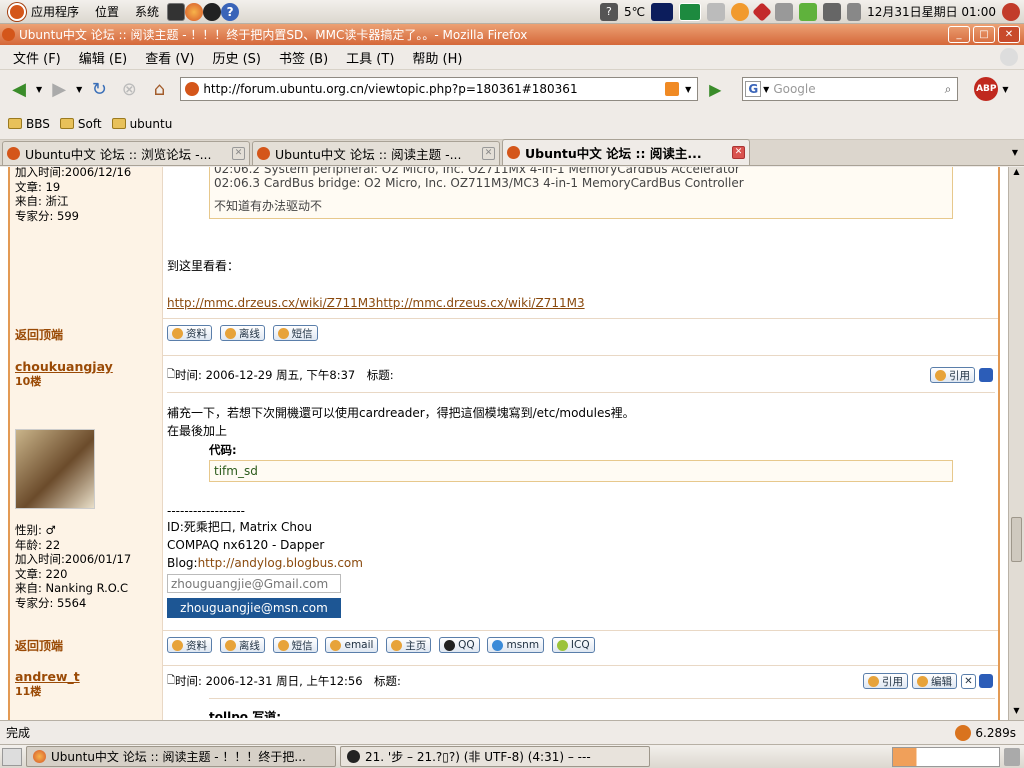 The width and height of the screenshot is (1024, 768). I want to click on minimize-button: _, so click(959, 34).